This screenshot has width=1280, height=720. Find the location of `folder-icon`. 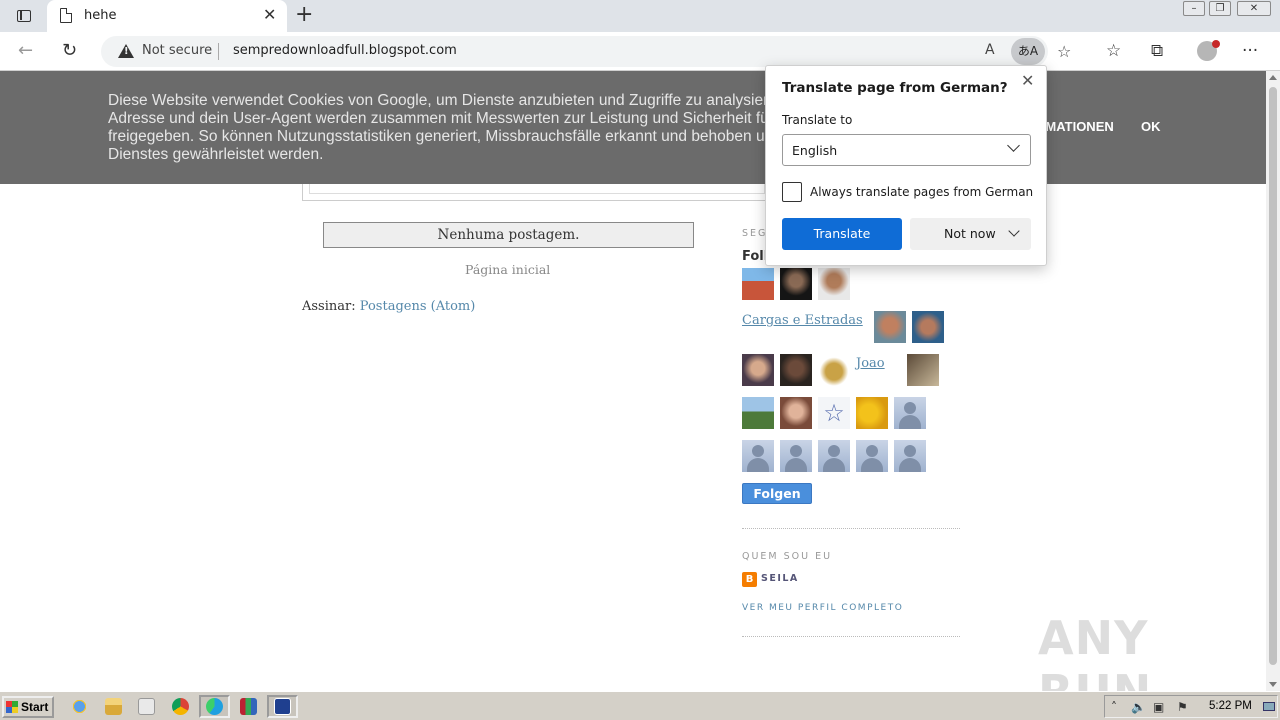

folder-icon is located at coordinates (113, 706).